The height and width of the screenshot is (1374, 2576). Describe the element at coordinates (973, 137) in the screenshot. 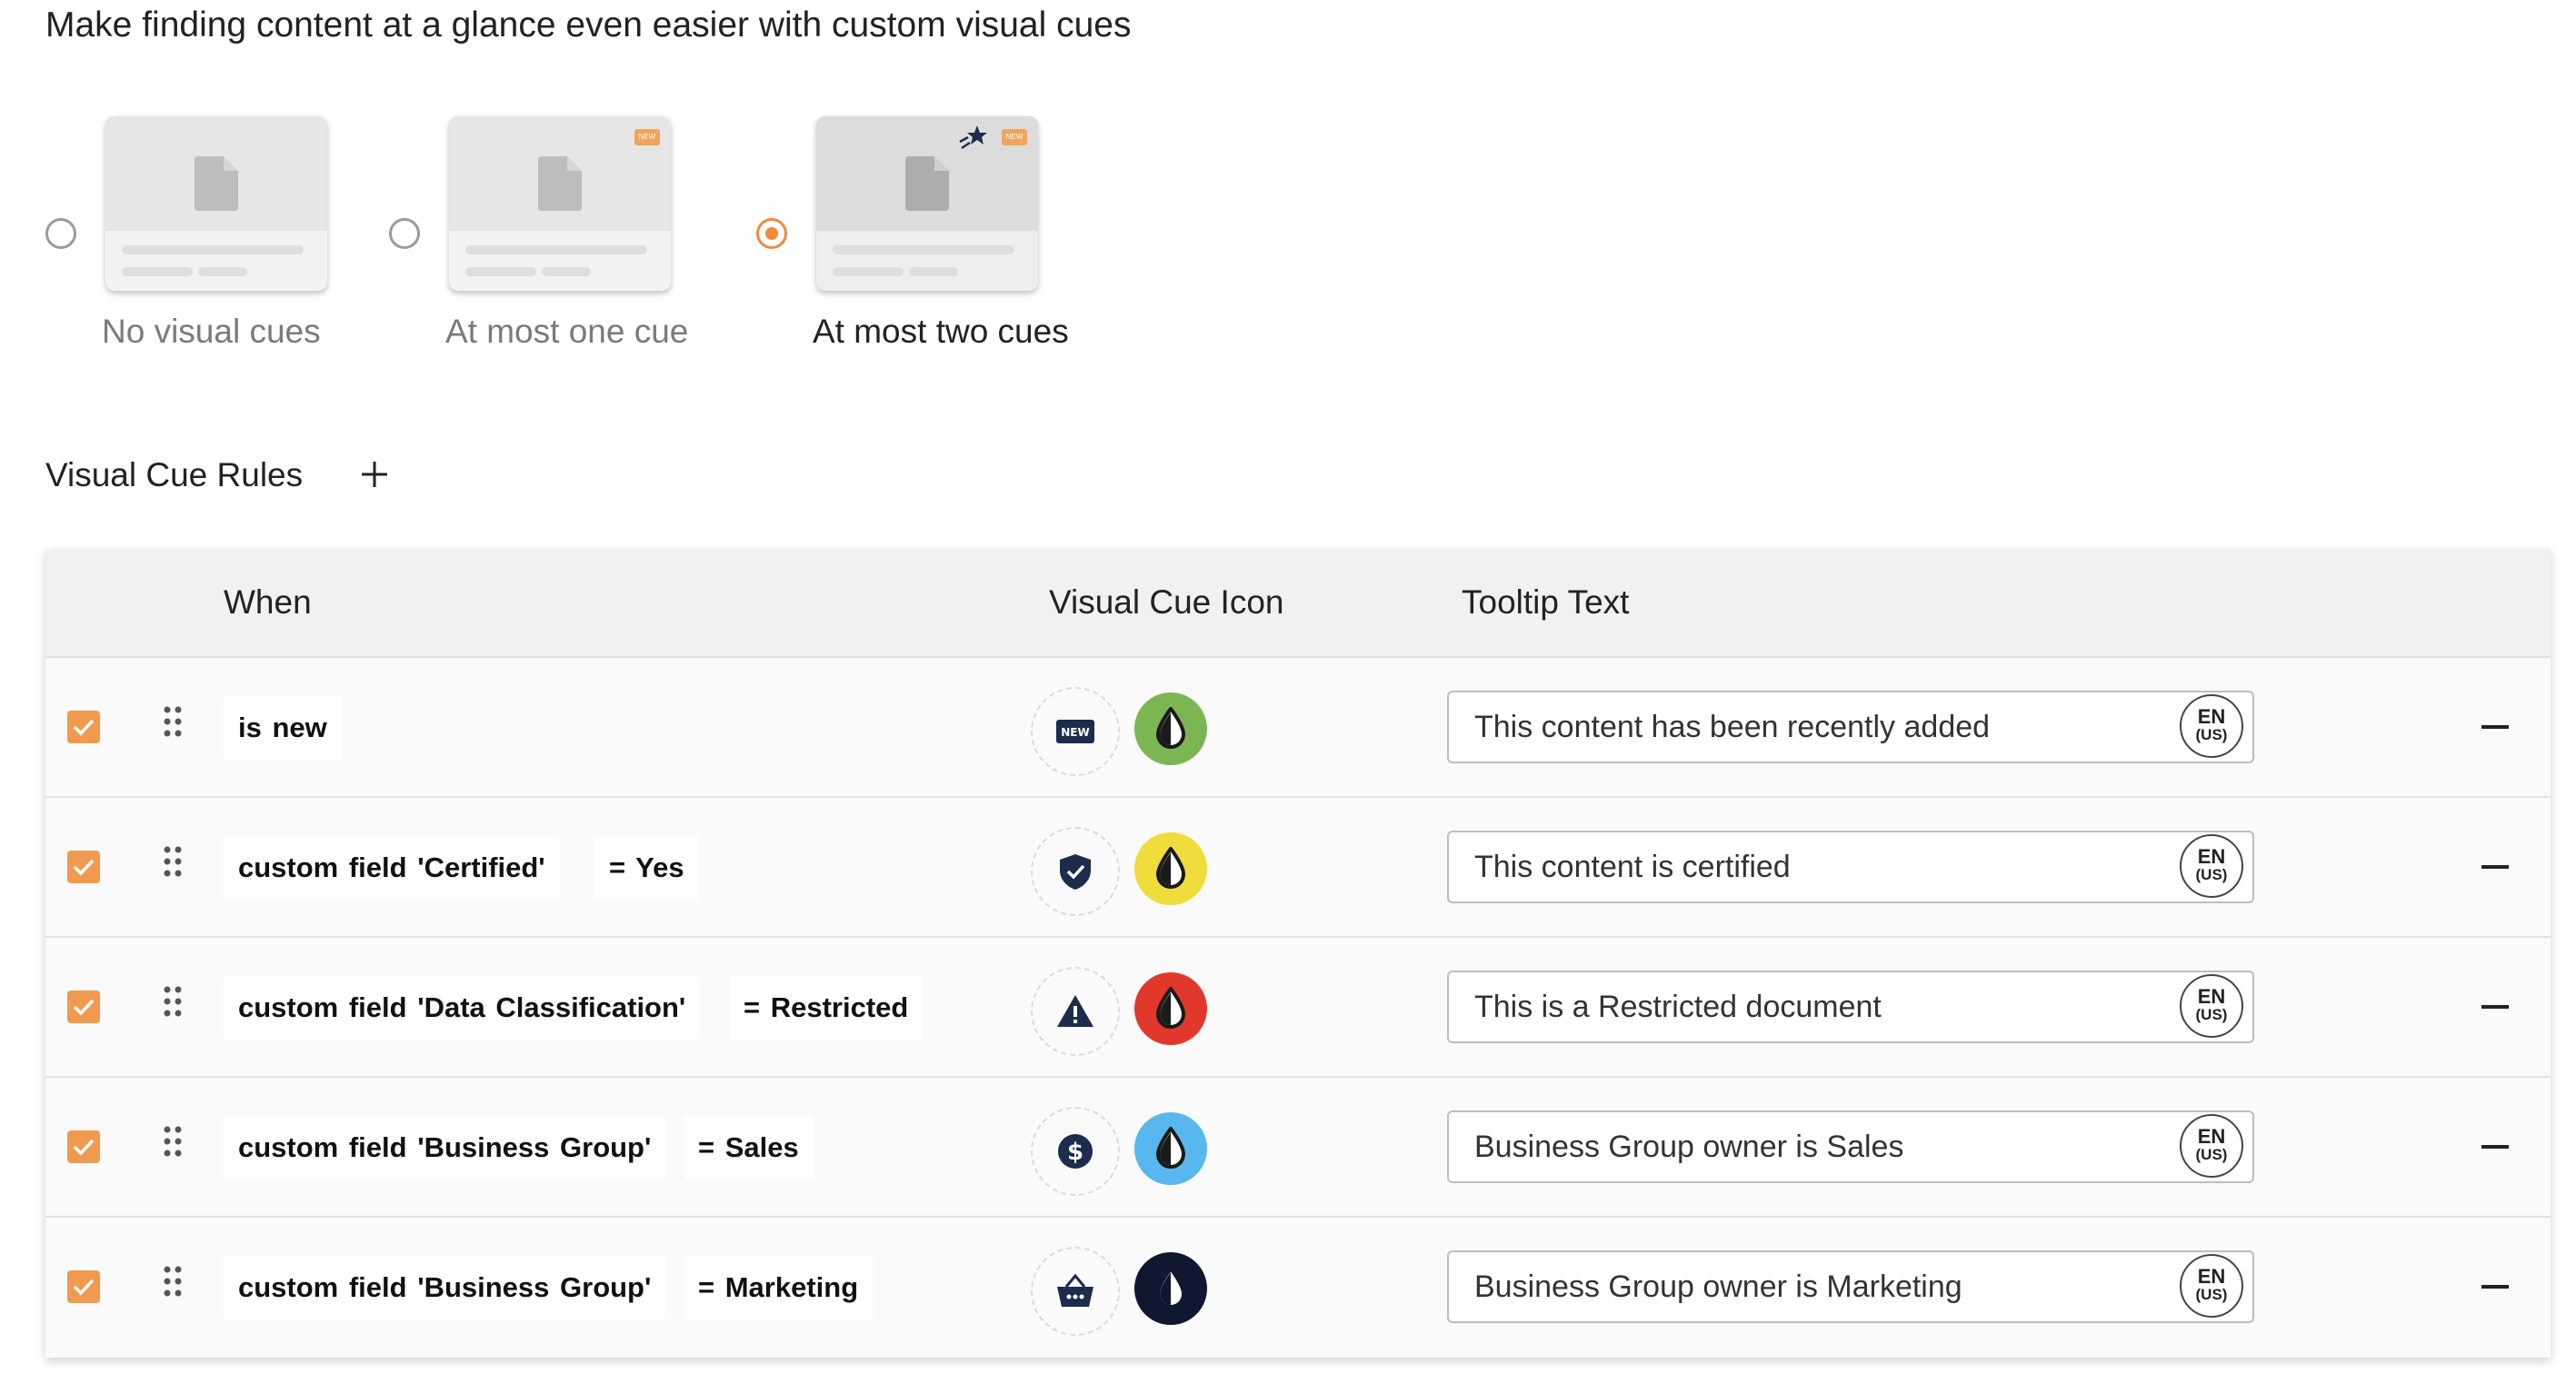

I see `shooting-star-icon` at that location.